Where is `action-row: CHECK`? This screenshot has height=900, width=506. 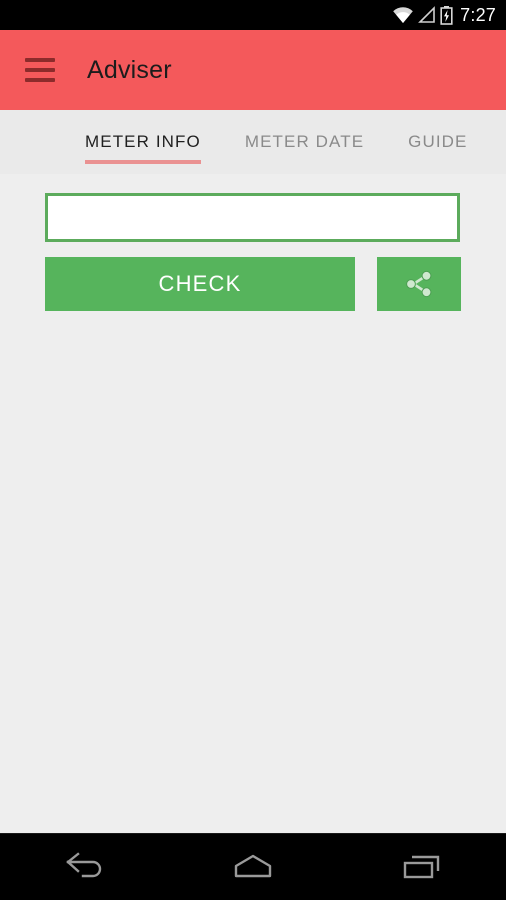 action-row: CHECK is located at coordinates (253, 284).